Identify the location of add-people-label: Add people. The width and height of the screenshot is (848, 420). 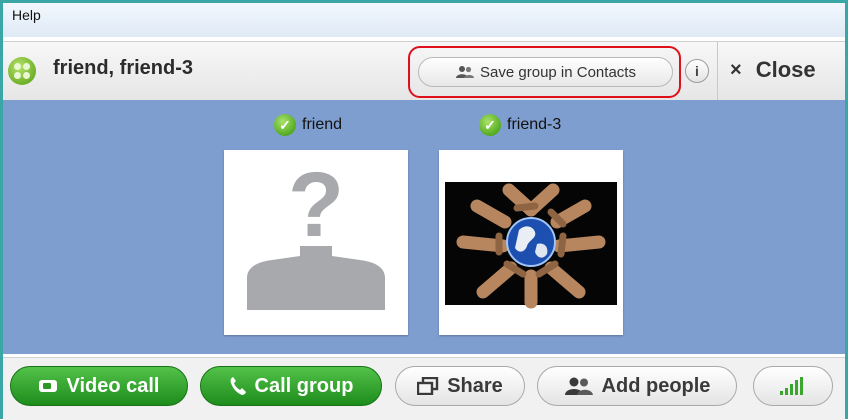
(656, 385).